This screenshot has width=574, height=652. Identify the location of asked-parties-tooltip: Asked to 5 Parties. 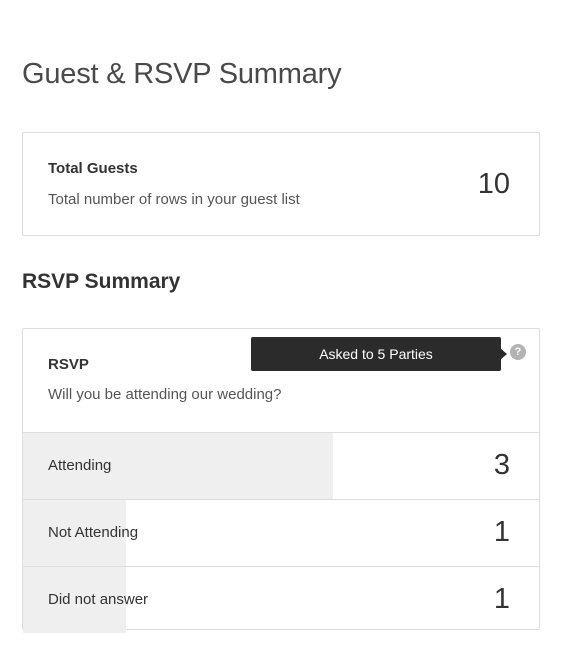
(376, 354).